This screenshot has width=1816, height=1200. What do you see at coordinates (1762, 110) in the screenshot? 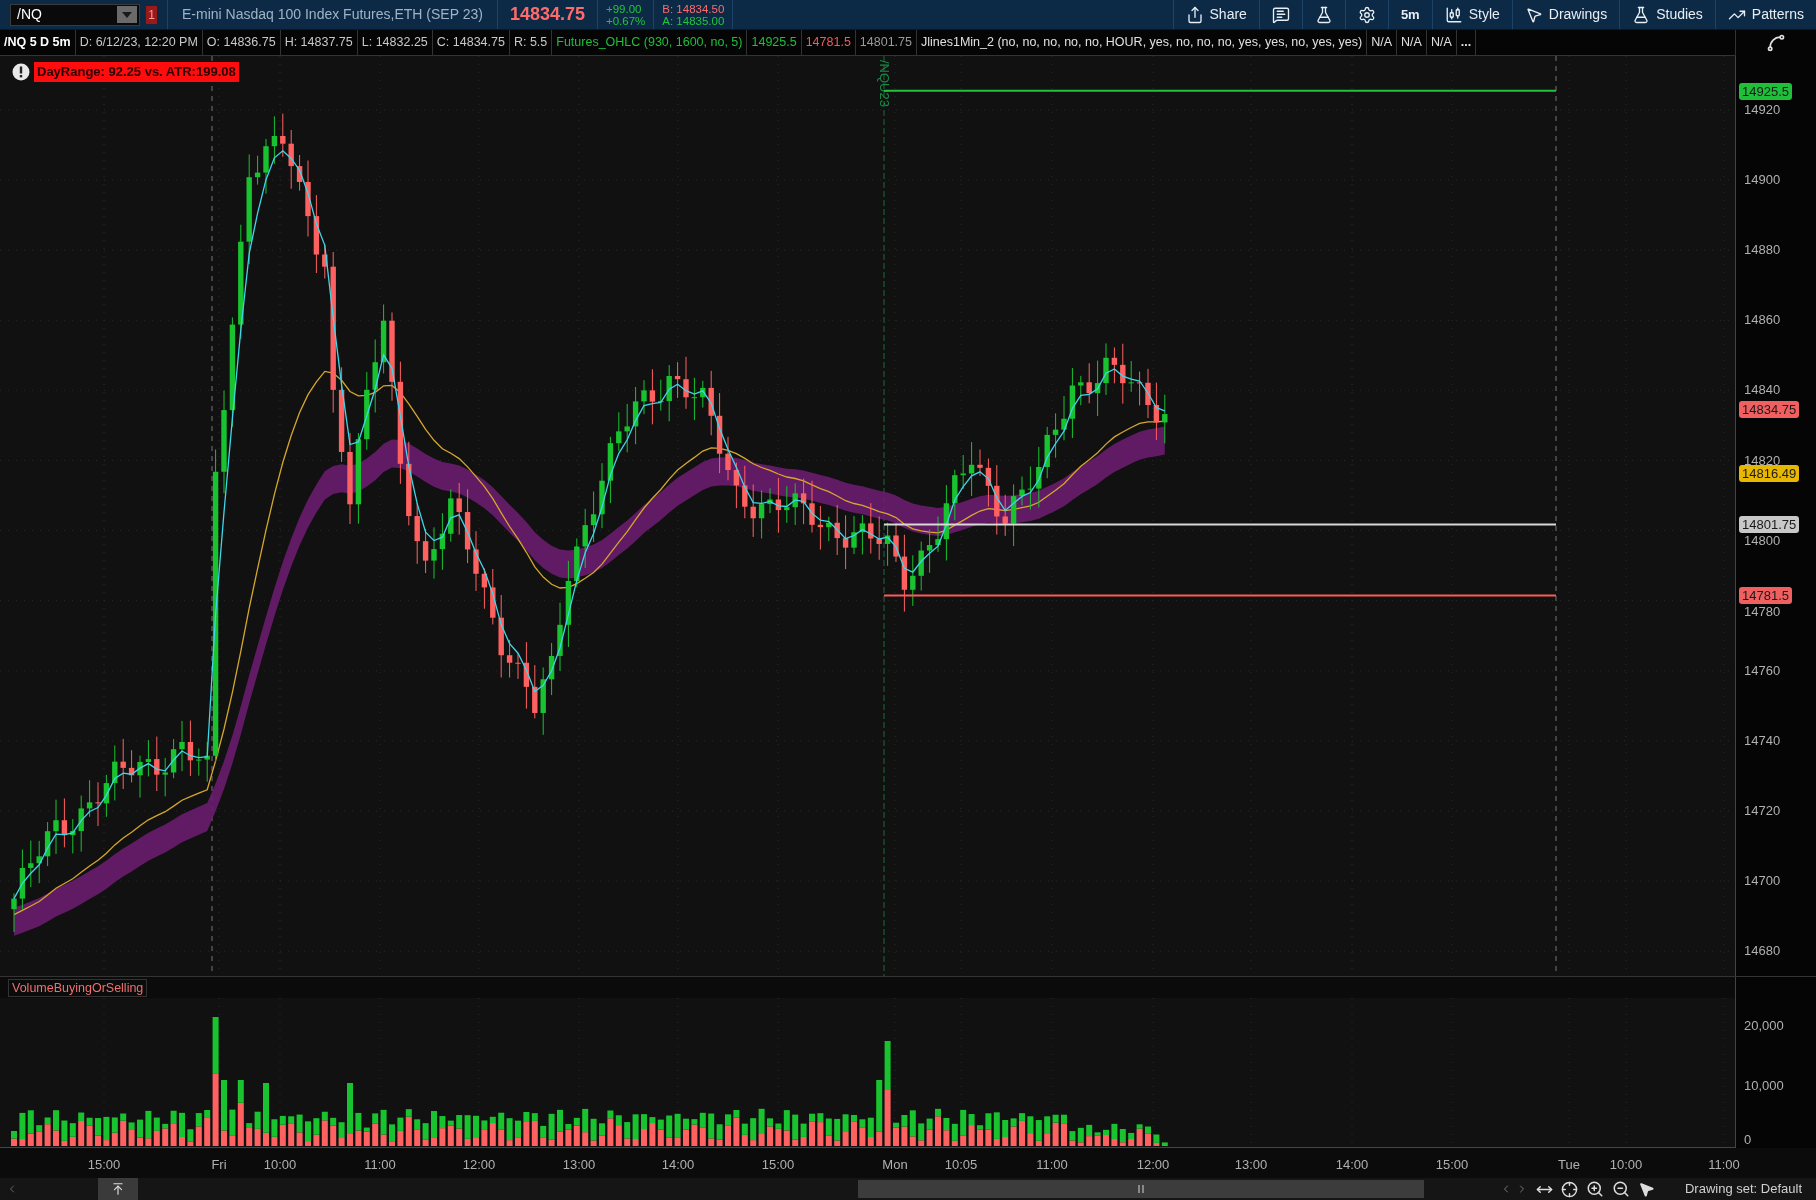
I see `axis-label: 14920` at bounding box center [1762, 110].